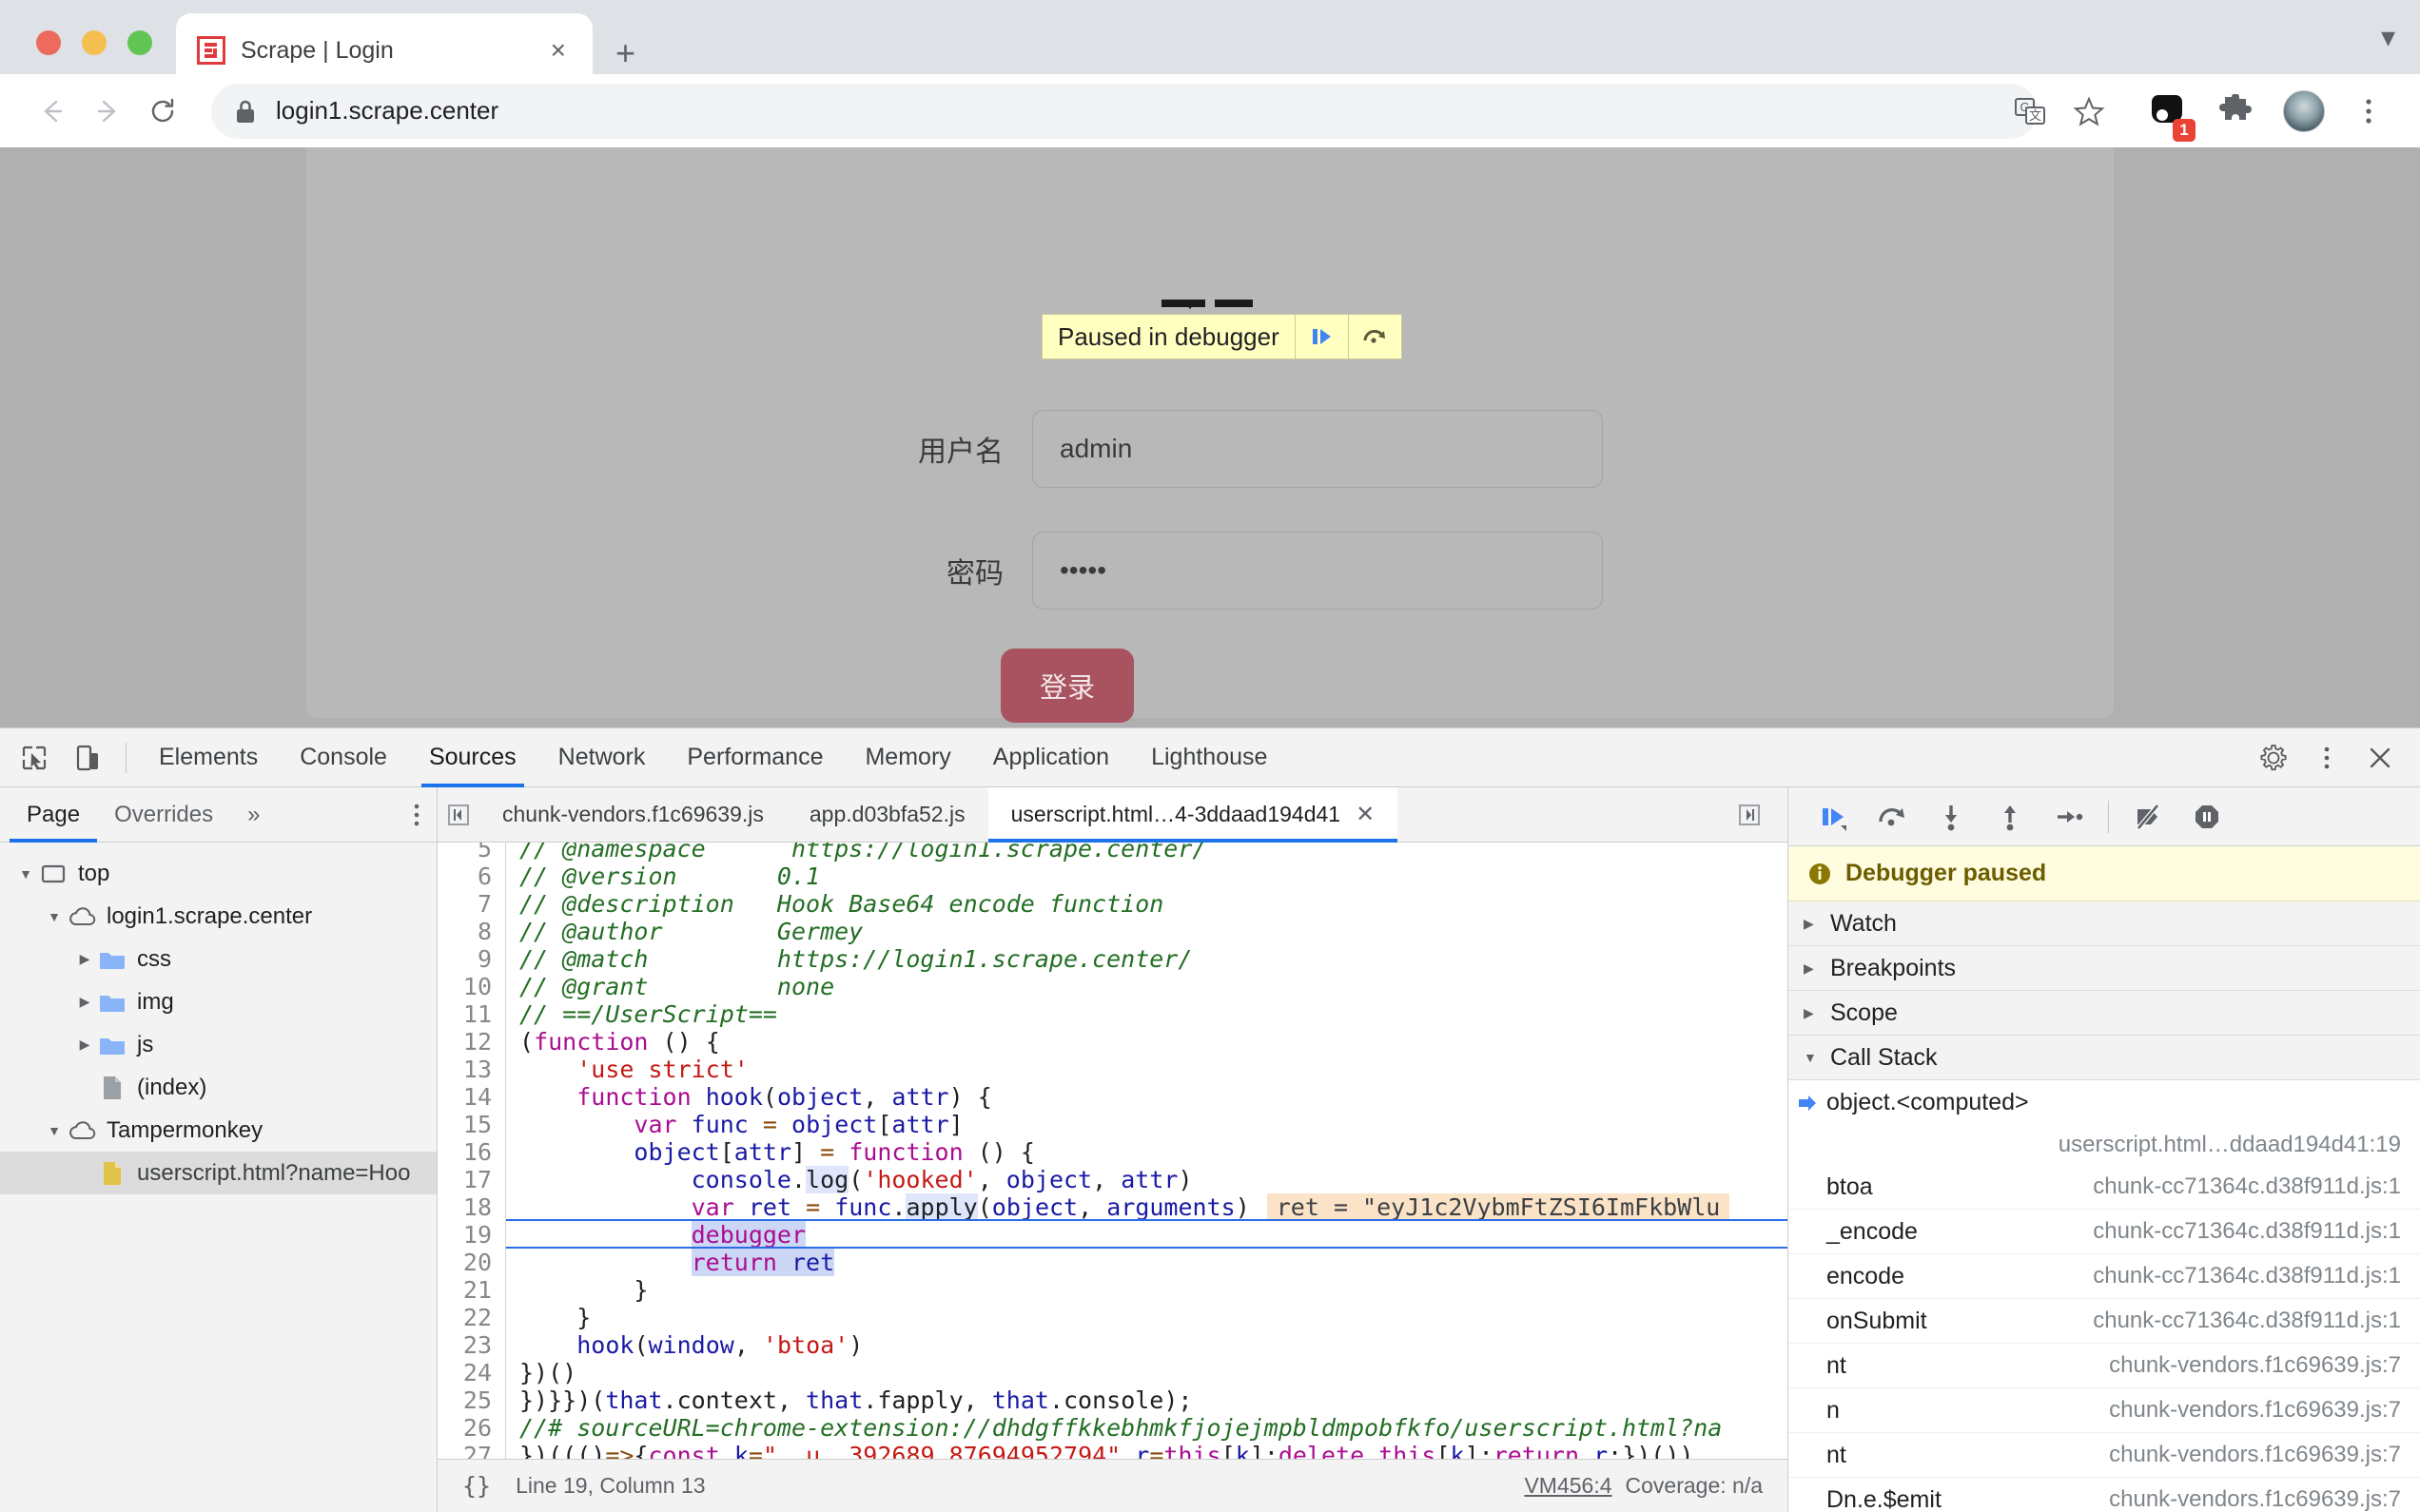  I want to click on call-stack-row: btoa chunk-cc71364c.d38f911d.js:1, so click(2104, 1187).